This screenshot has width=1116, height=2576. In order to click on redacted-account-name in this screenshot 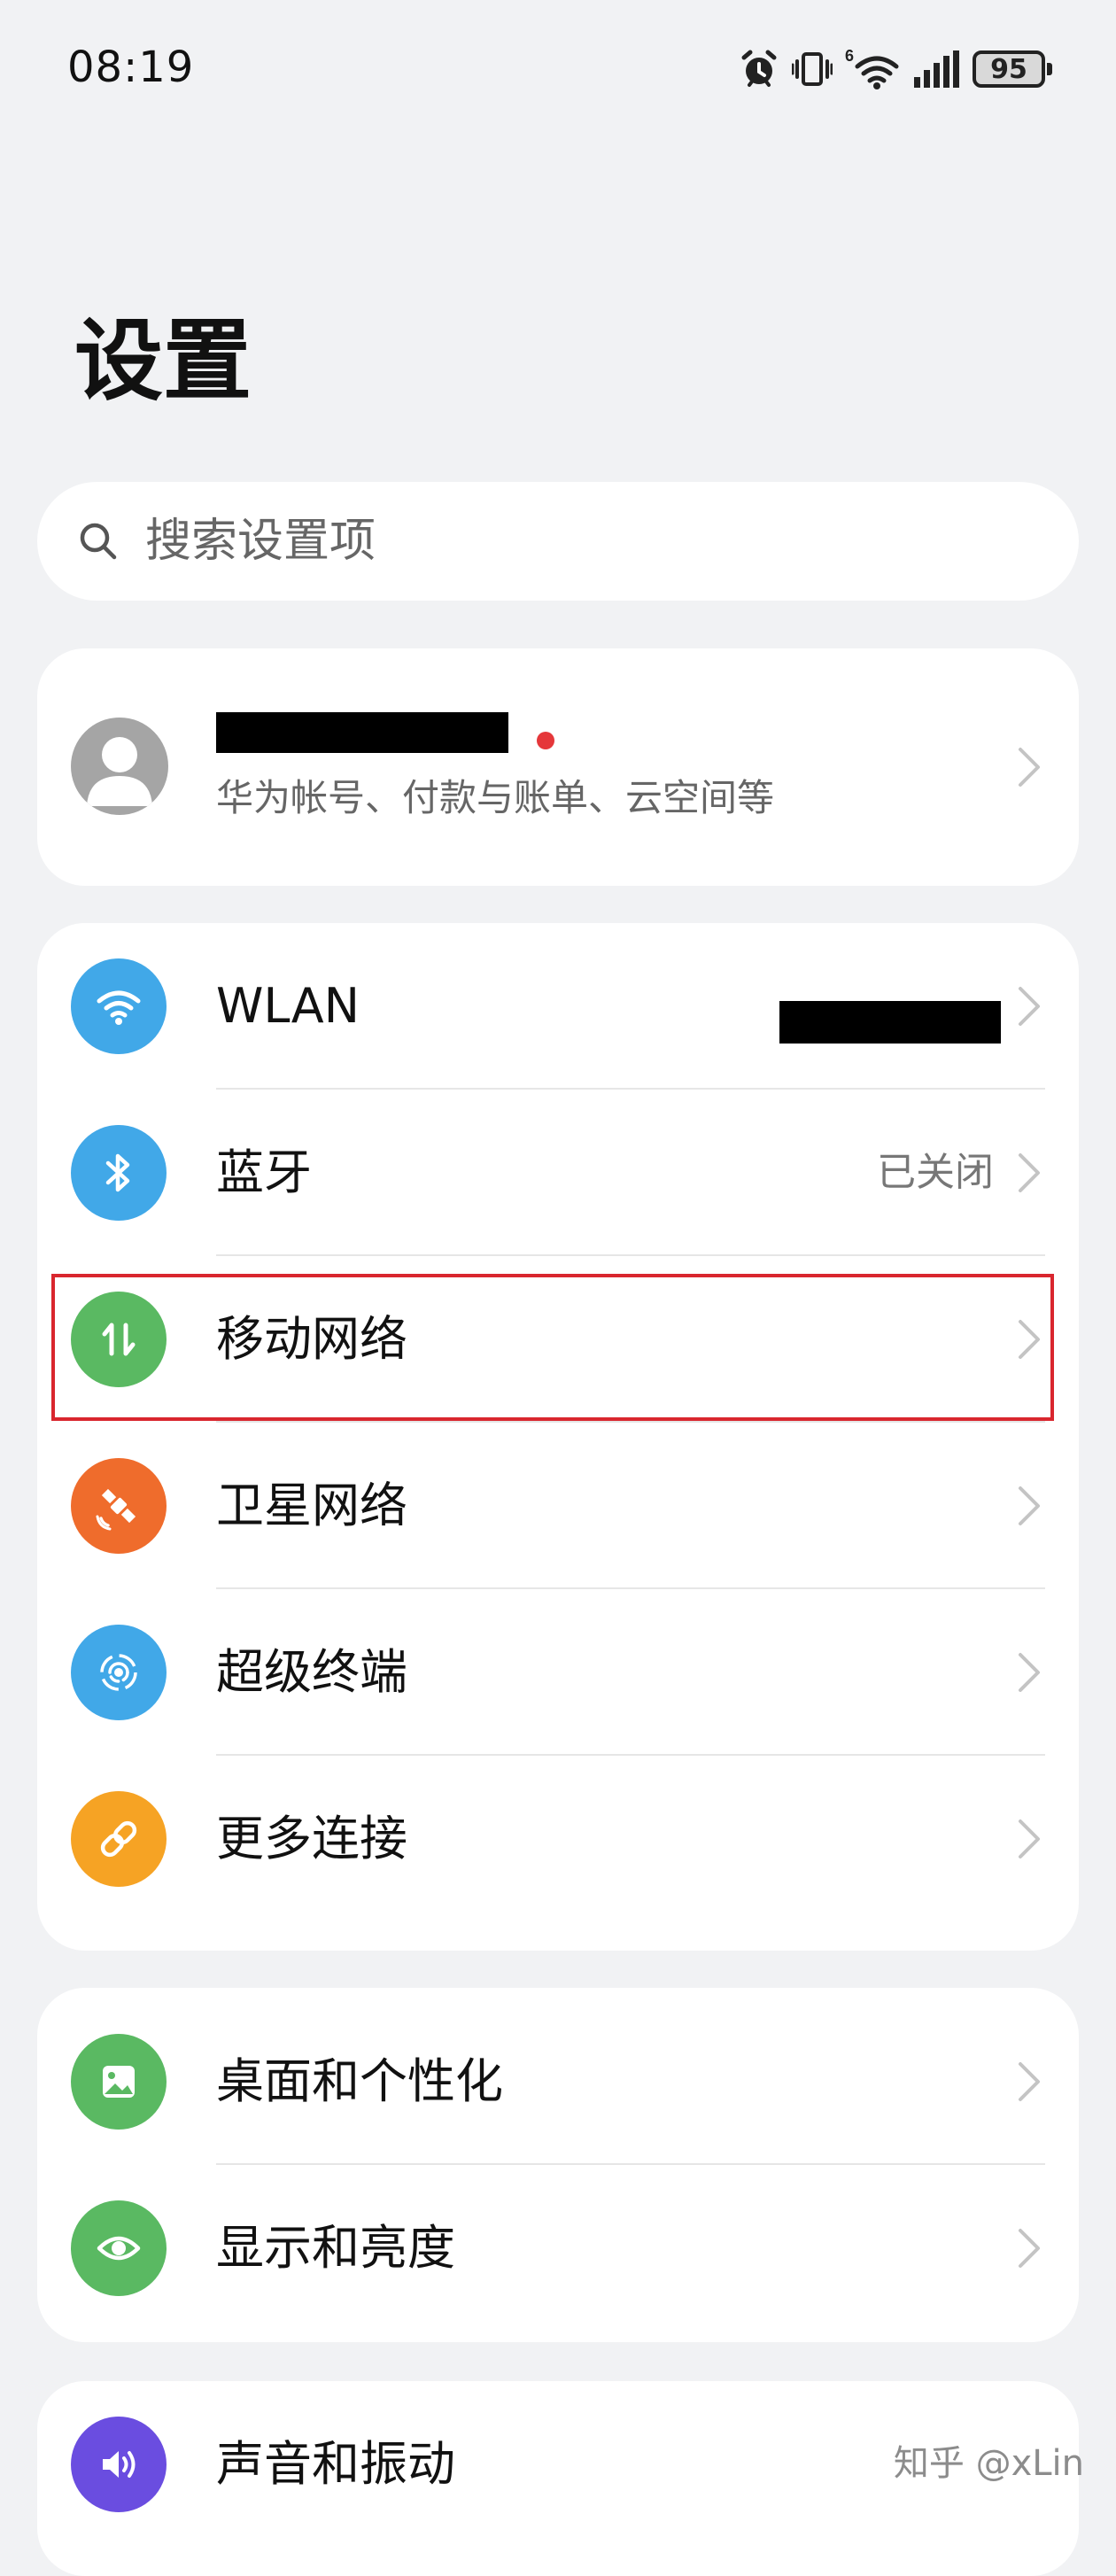, I will do `click(362, 732)`.